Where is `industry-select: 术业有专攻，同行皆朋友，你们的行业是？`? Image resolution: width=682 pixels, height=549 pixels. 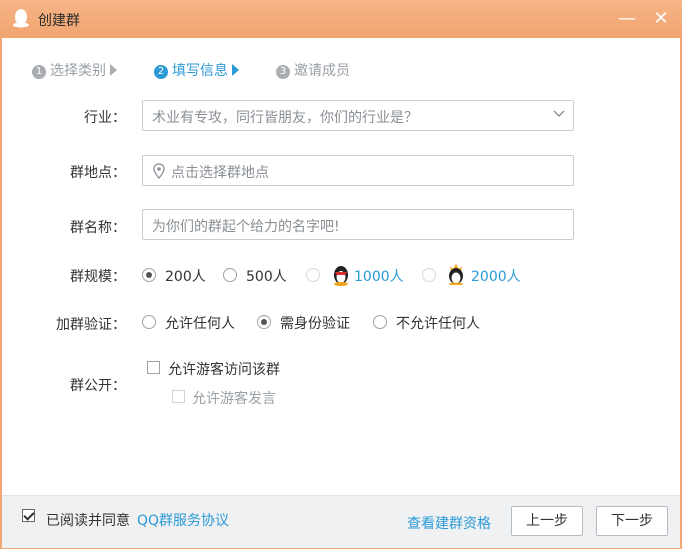 industry-select: 术业有专攻，同行皆朋友，你们的行业是？ is located at coordinates (358, 115).